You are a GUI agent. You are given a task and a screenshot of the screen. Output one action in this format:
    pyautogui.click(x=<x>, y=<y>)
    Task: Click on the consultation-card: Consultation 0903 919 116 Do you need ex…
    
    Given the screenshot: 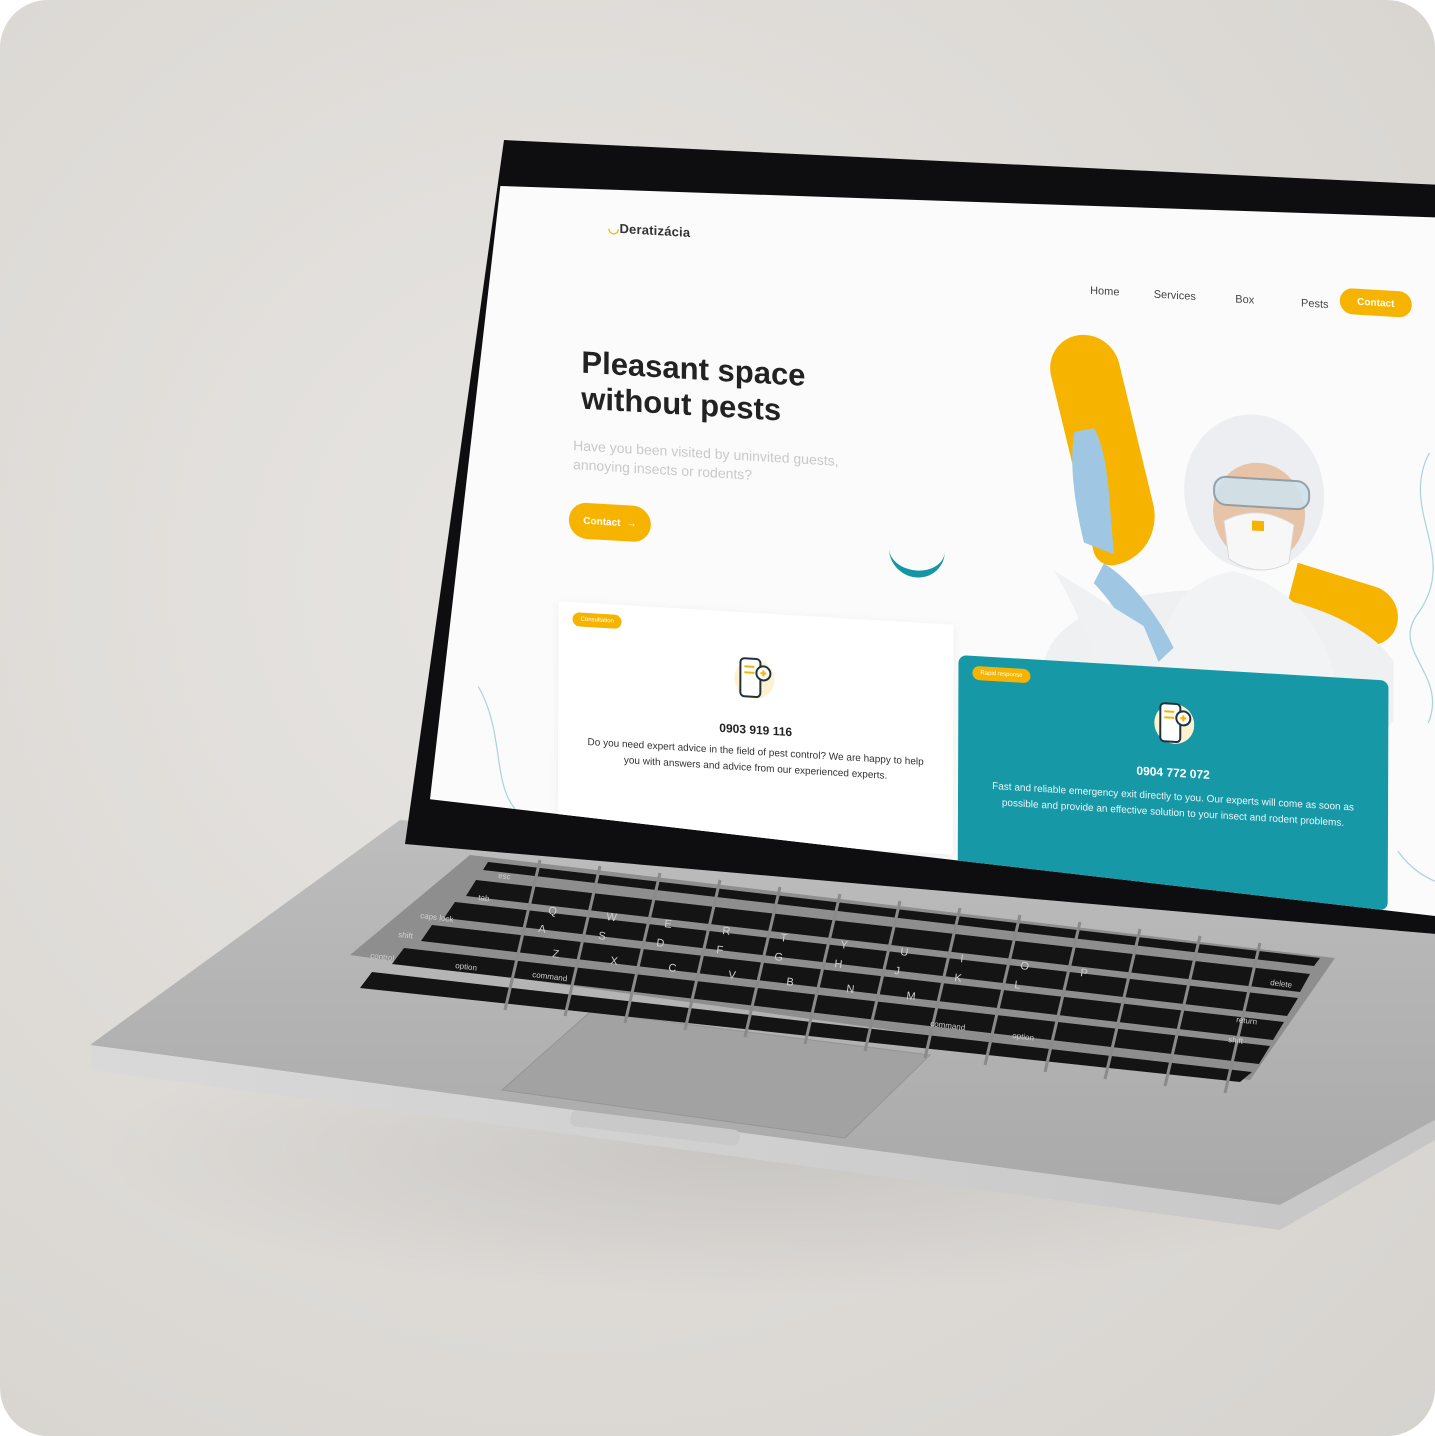 What is the action you would take?
    pyautogui.click(x=755, y=728)
    